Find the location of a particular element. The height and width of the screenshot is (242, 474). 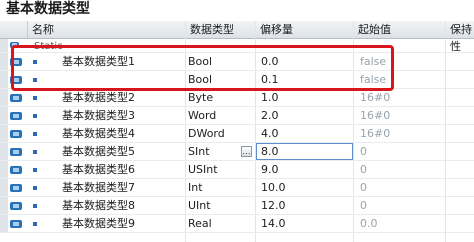

header-offset: 偏移量 is located at coordinates (304, 29).